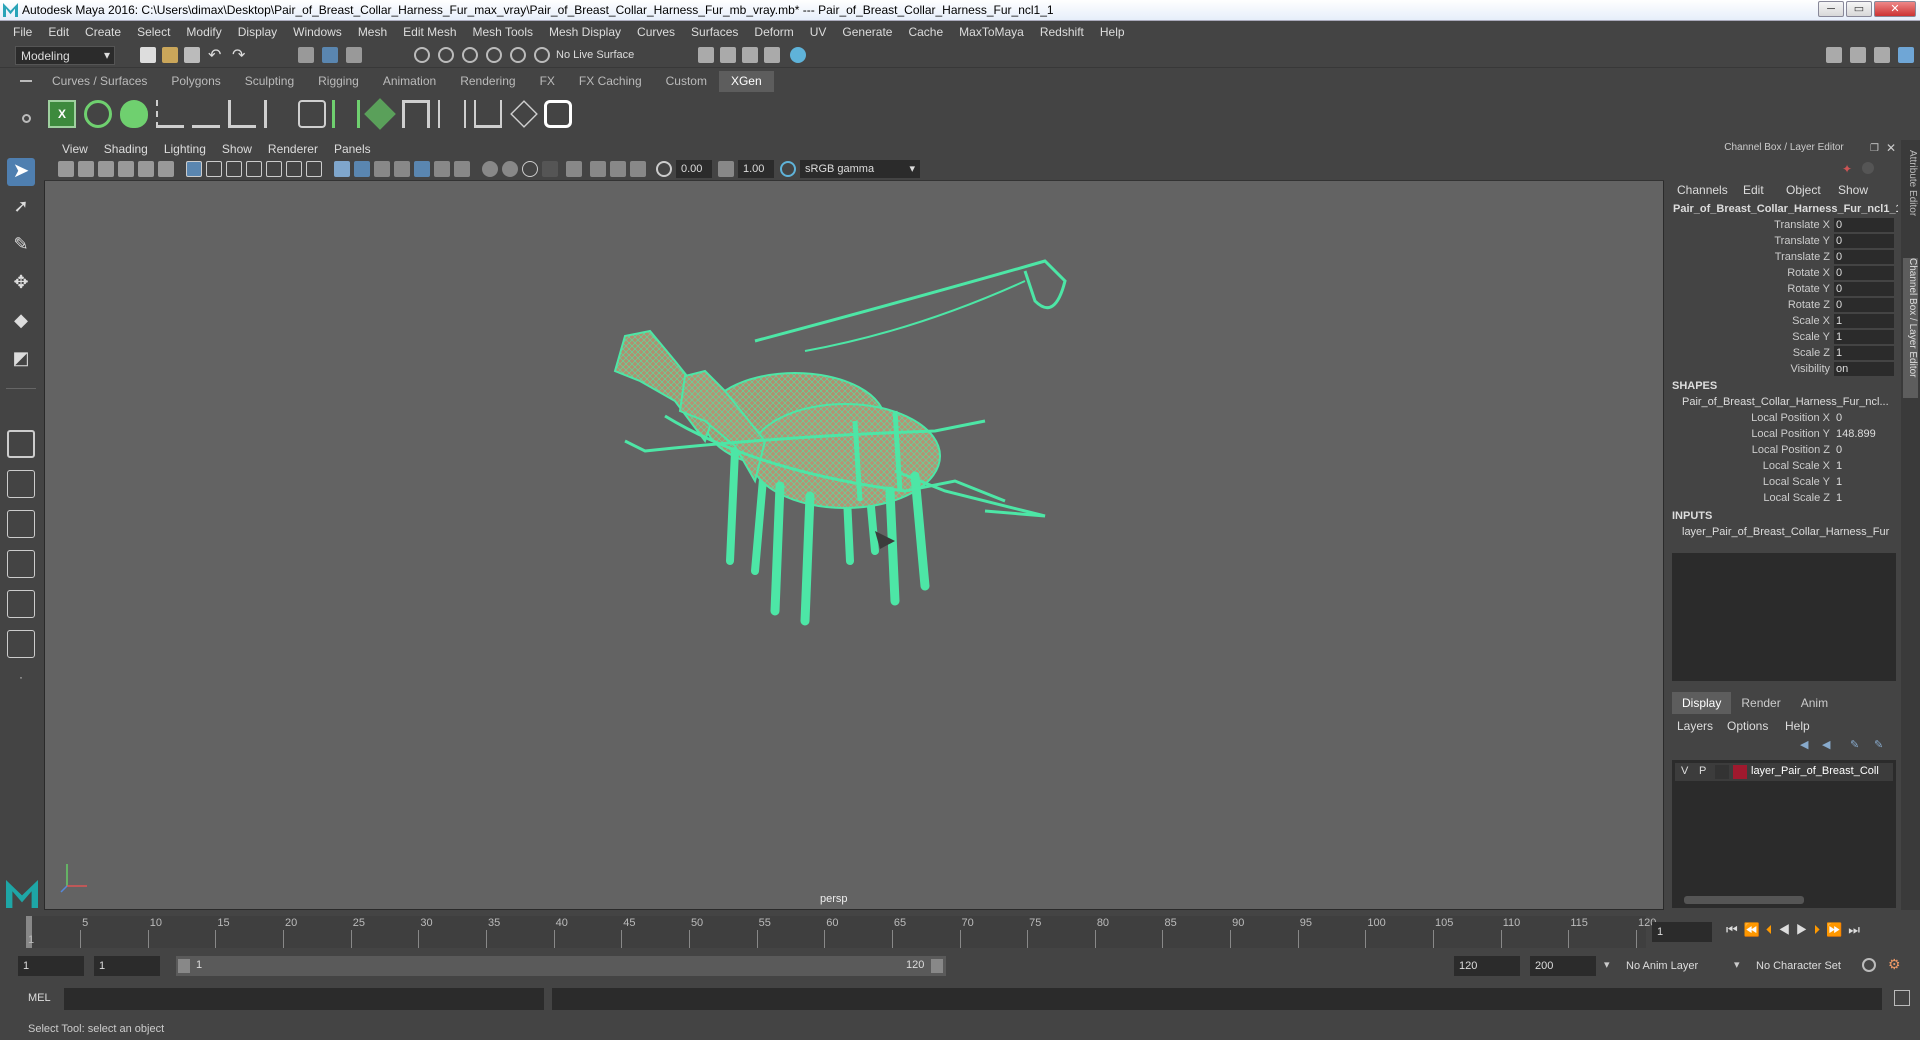 Image resolution: width=1920 pixels, height=1040 pixels. I want to click on menu-file: File, so click(22, 32).